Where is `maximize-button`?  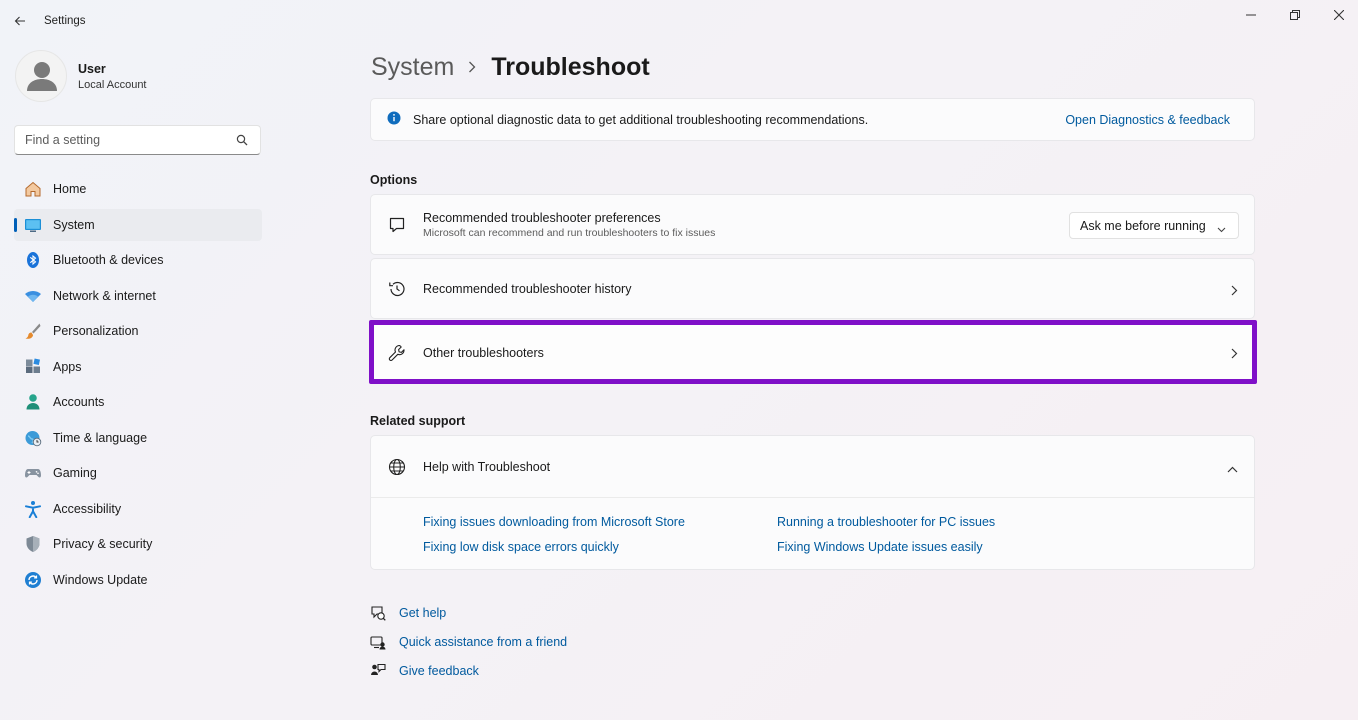
maximize-button is located at coordinates (1295, 15).